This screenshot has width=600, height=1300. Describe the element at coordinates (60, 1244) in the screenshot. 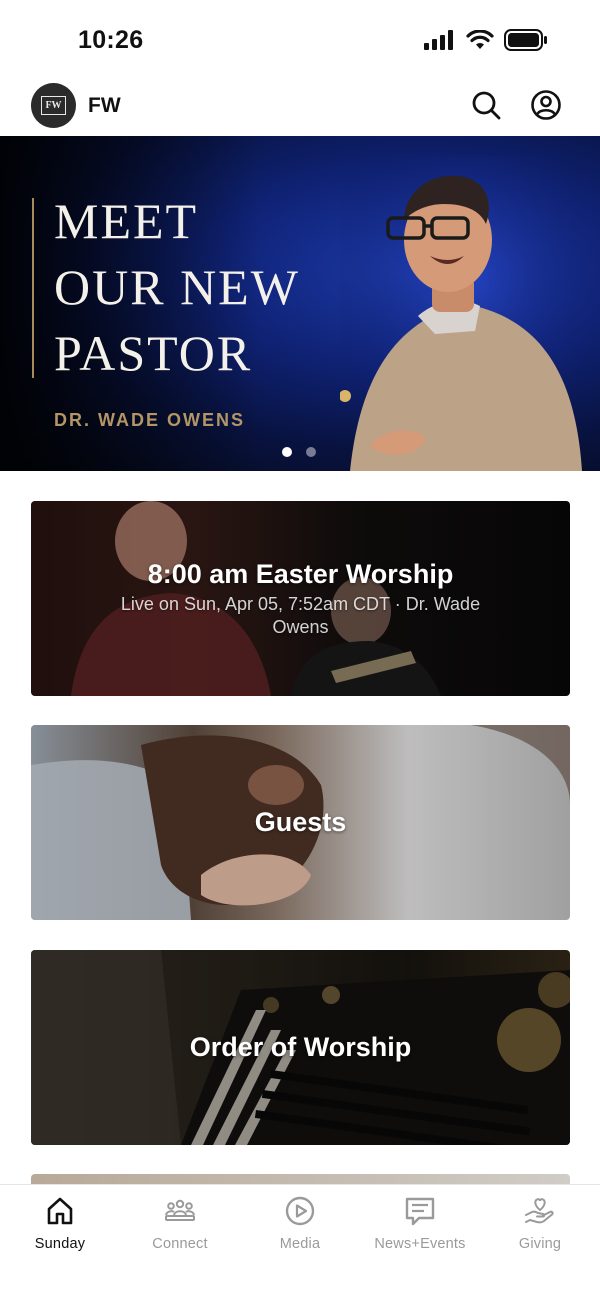

I see `tab-label: Sunday` at that location.